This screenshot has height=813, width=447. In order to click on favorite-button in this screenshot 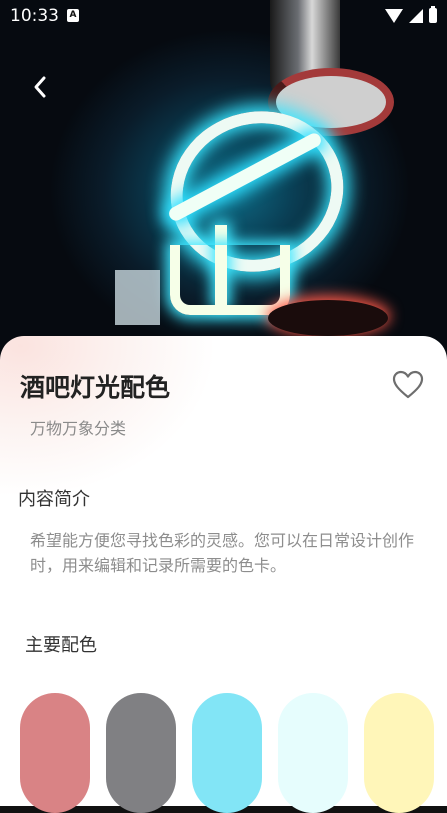, I will do `click(408, 385)`.